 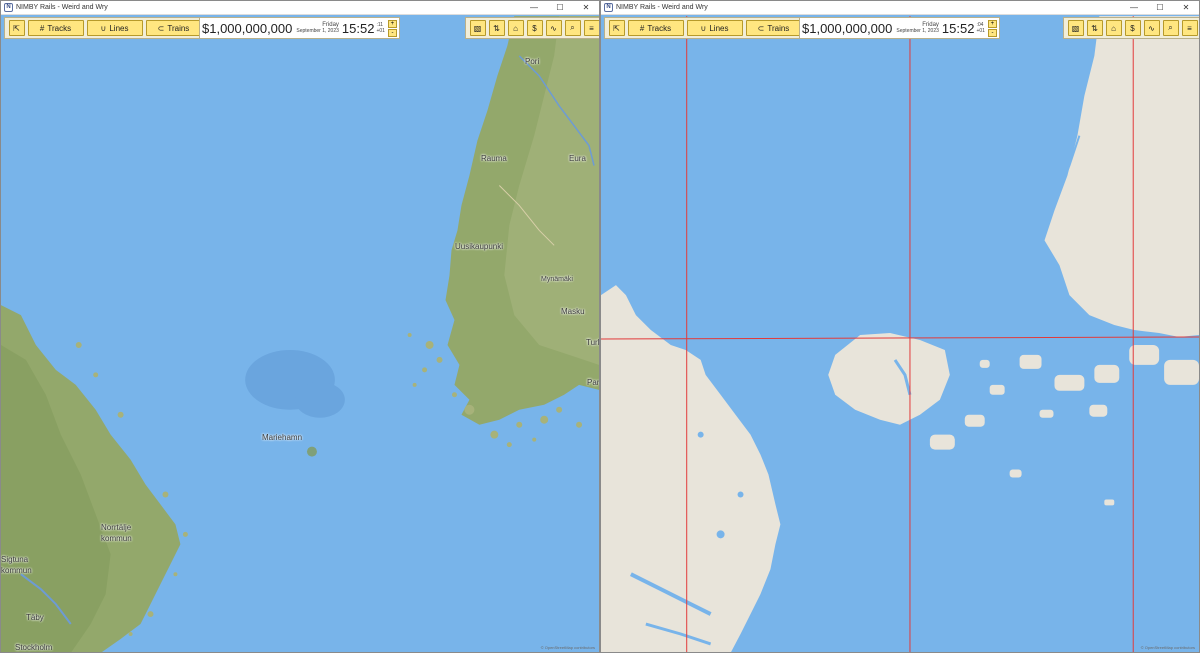 What do you see at coordinates (282, 437) in the screenshot?
I see `map-label-mariehamn: Mariehamn` at bounding box center [282, 437].